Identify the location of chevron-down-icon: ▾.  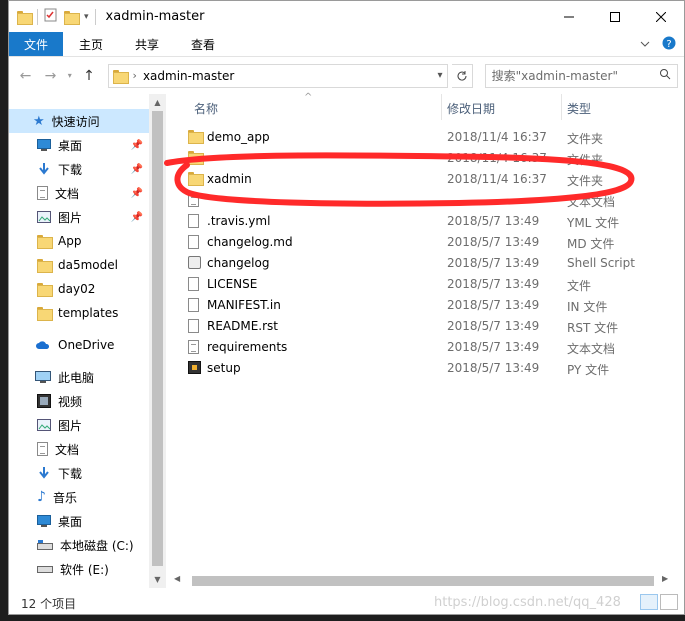
(440, 75).